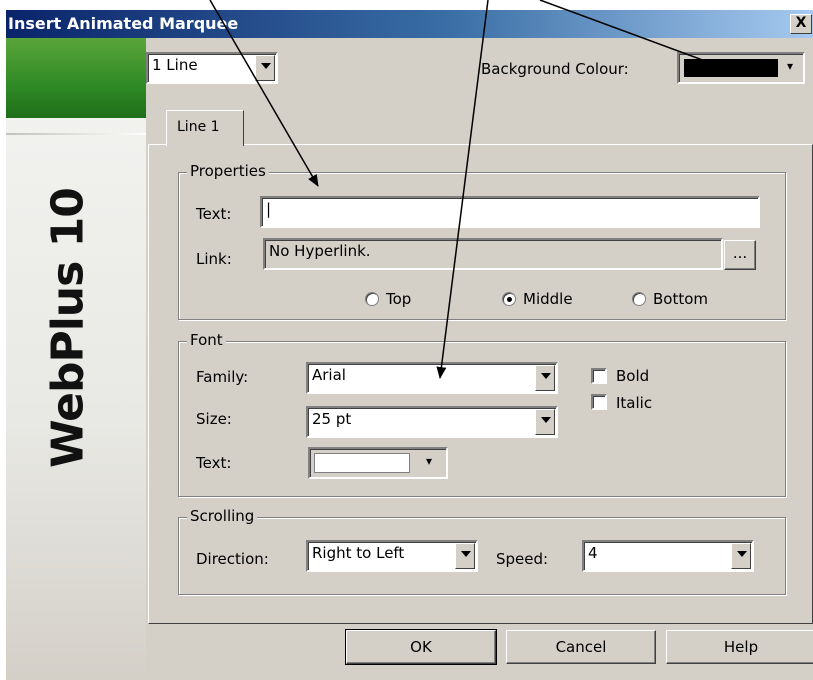  What do you see at coordinates (681, 299) in the screenshot?
I see `position-bottom-label: Bottom` at bounding box center [681, 299].